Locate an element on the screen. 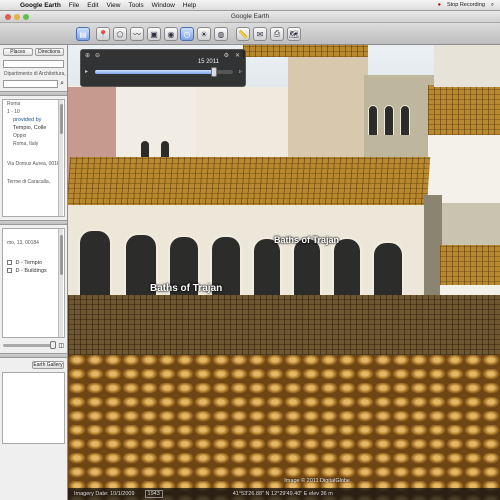 This screenshot has height=500, width=500. menu-file: File is located at coordinates (74, 5).